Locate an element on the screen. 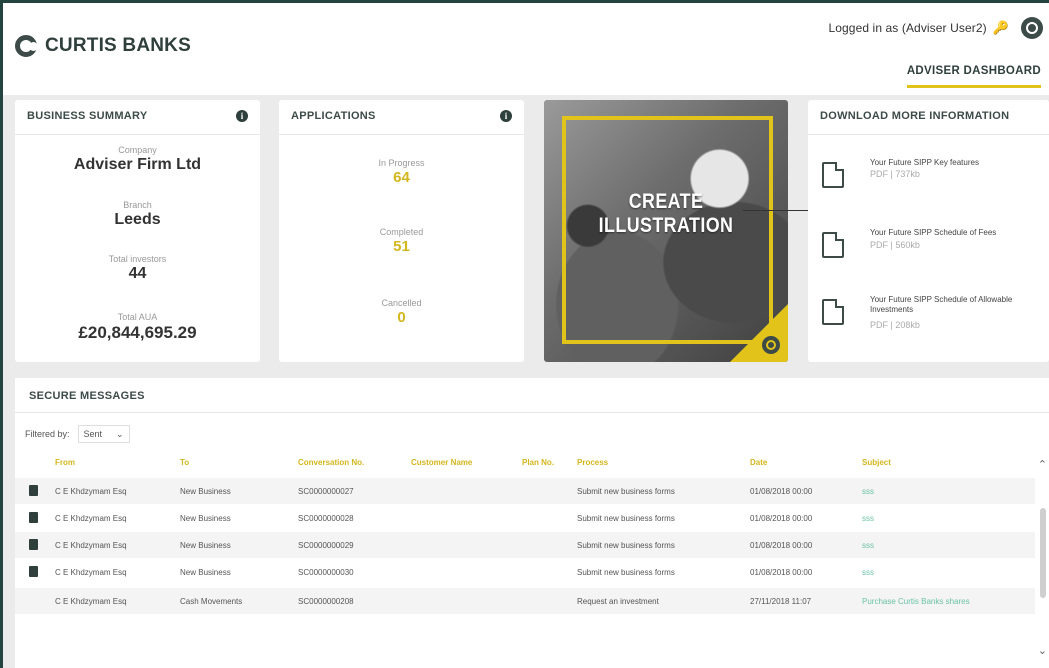  create-illustration-label: CREATE ILLUSTRATION is located at coordinates (665, 214).